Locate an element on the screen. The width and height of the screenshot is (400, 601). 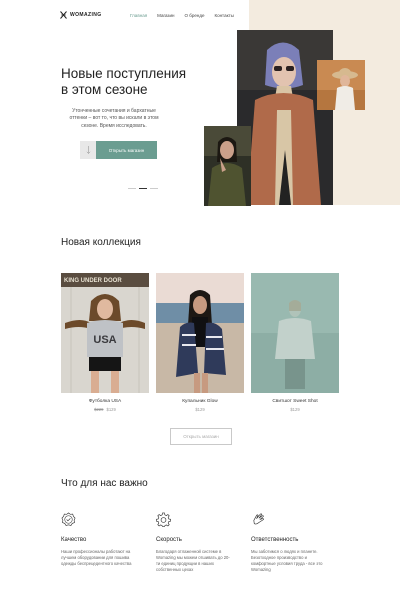
hero-main-photo is located at coordinates (285, 117).